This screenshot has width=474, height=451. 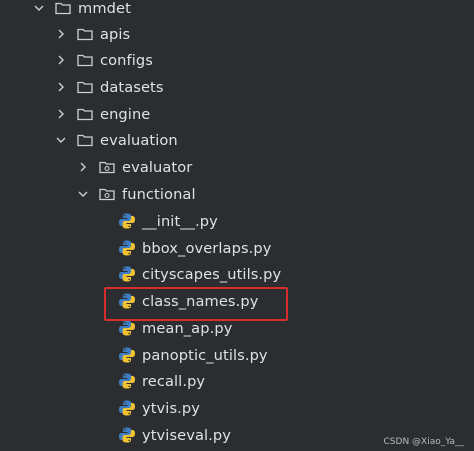 What do you see at coordinates (104, 8) in the screenshot?
I see `tree-item-label: mmdet` at bounding box center [104, 8].